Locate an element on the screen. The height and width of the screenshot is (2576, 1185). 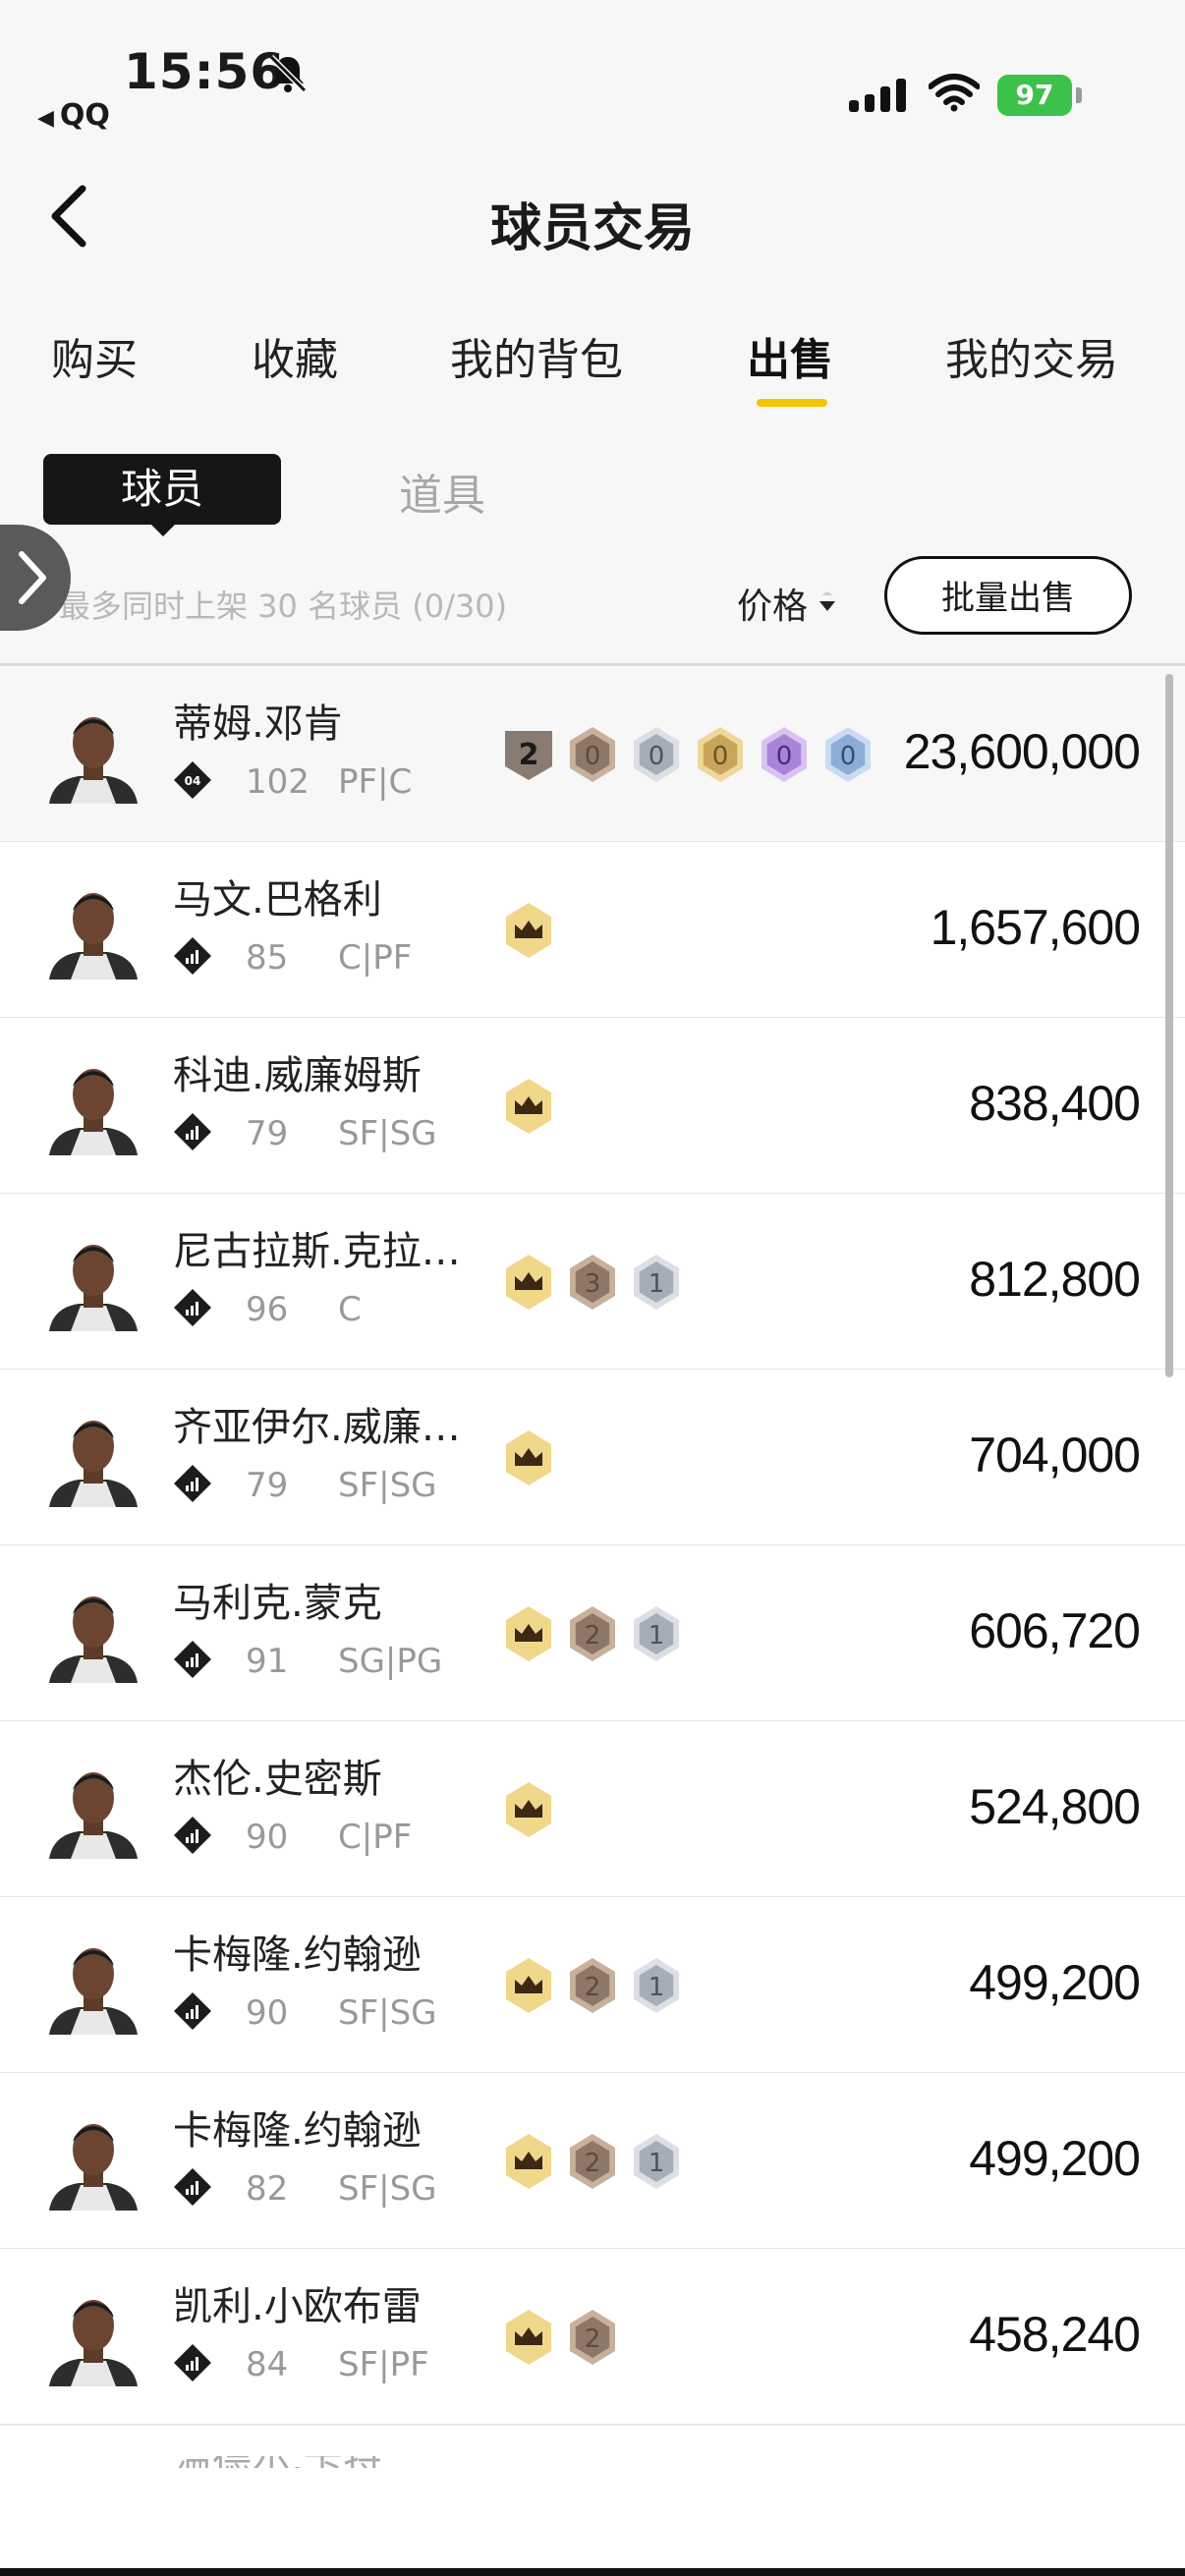
partial-next-row-name: 温德尔.卡特 is located at coordinates (281, 2462).